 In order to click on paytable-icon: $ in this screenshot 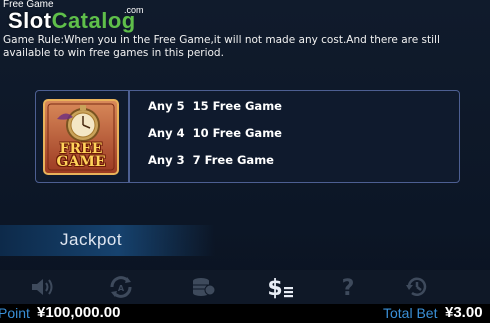, I will do `click(280, 287)`.